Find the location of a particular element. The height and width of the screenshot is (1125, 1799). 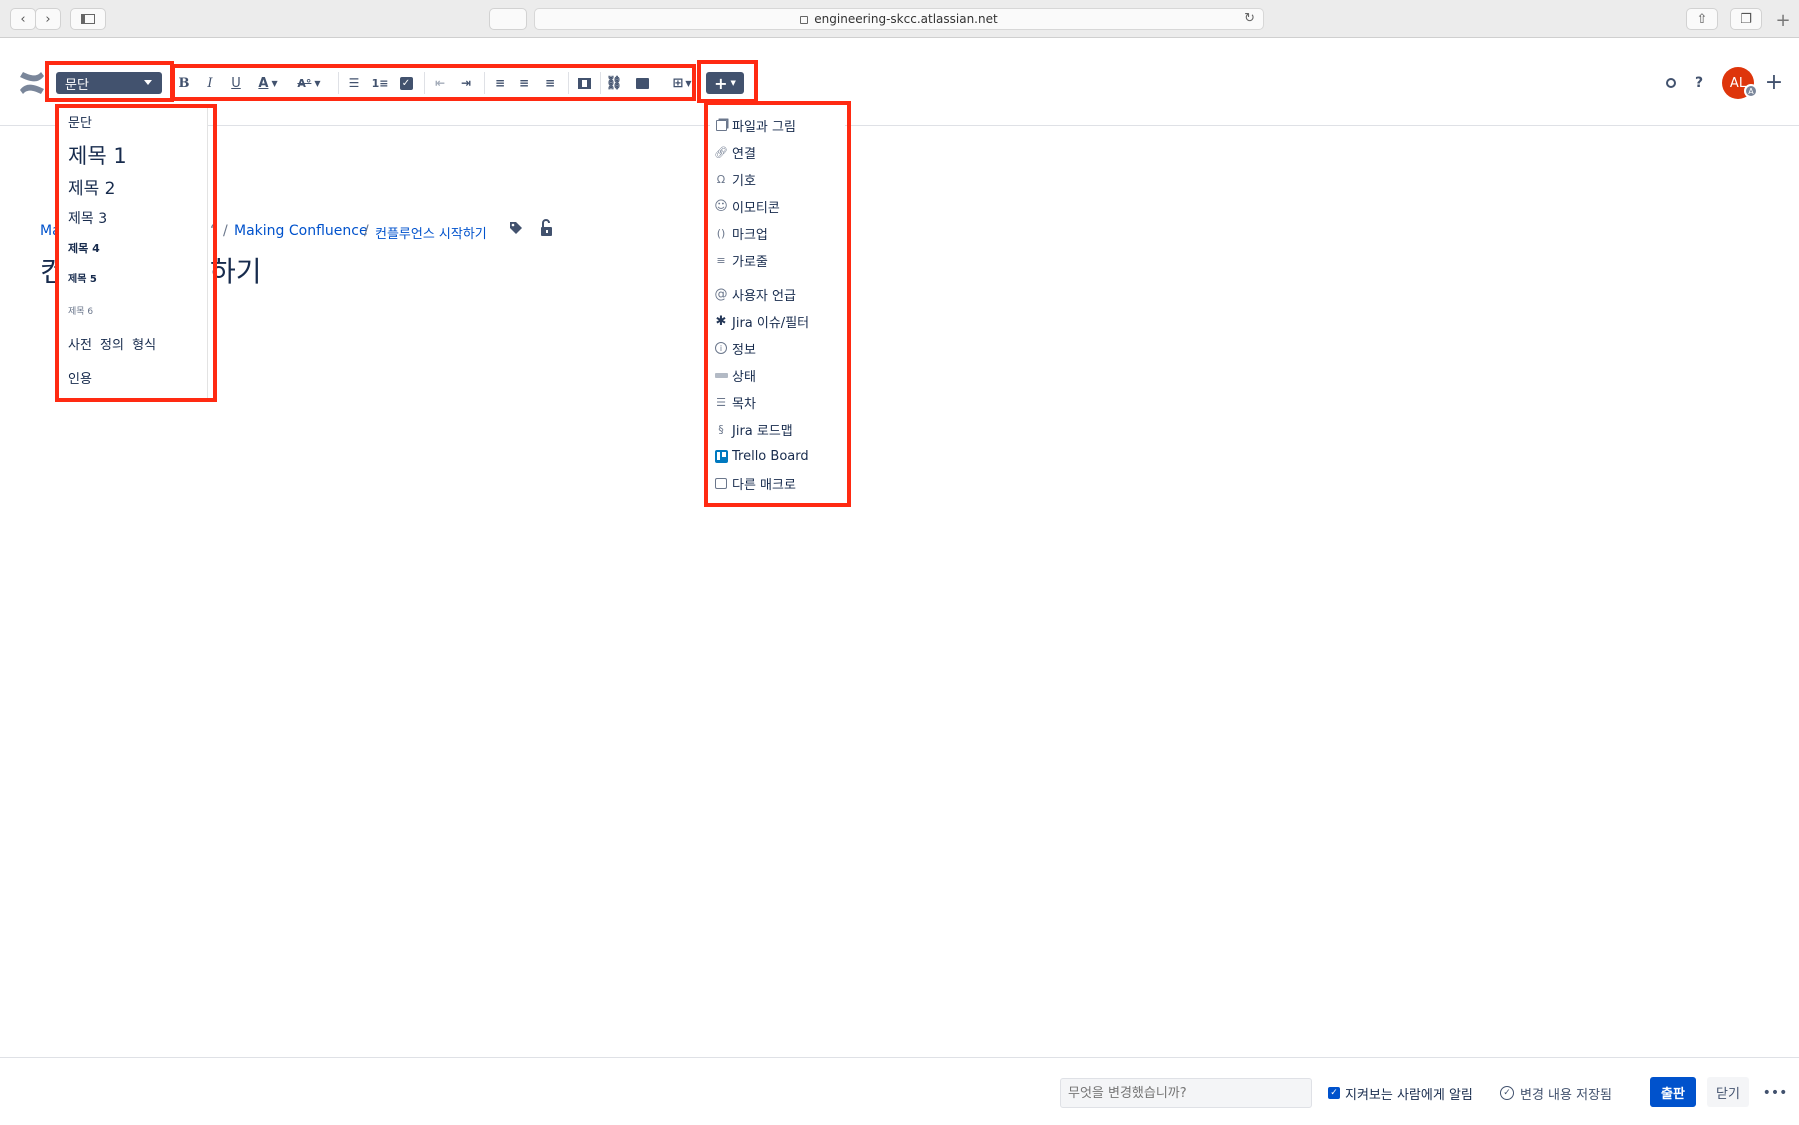

more-actions-button: ••• is located at coordinates (1775, 1093).